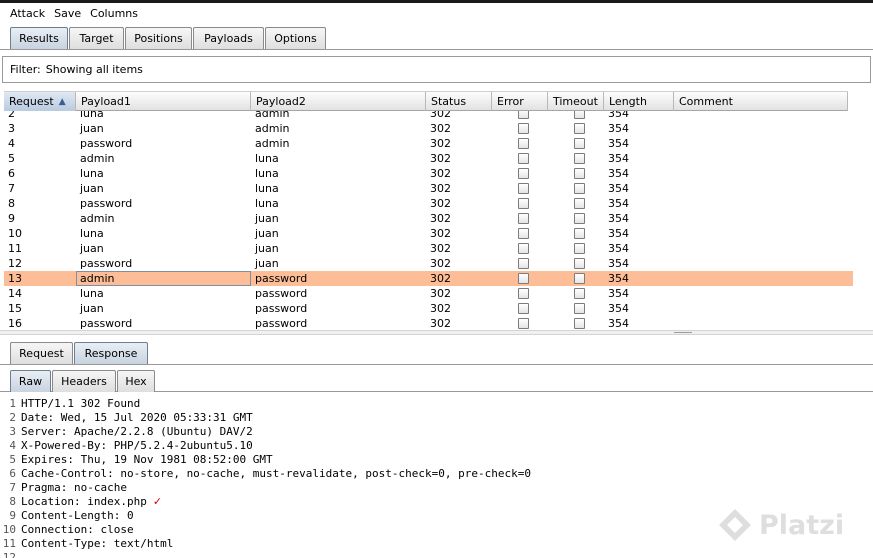 This screenshot has height=558, width=873. What do you see at coordinates (106, 323) in the screenshot?
I see `cell-payload1: password` at bounding box center [106, 323].